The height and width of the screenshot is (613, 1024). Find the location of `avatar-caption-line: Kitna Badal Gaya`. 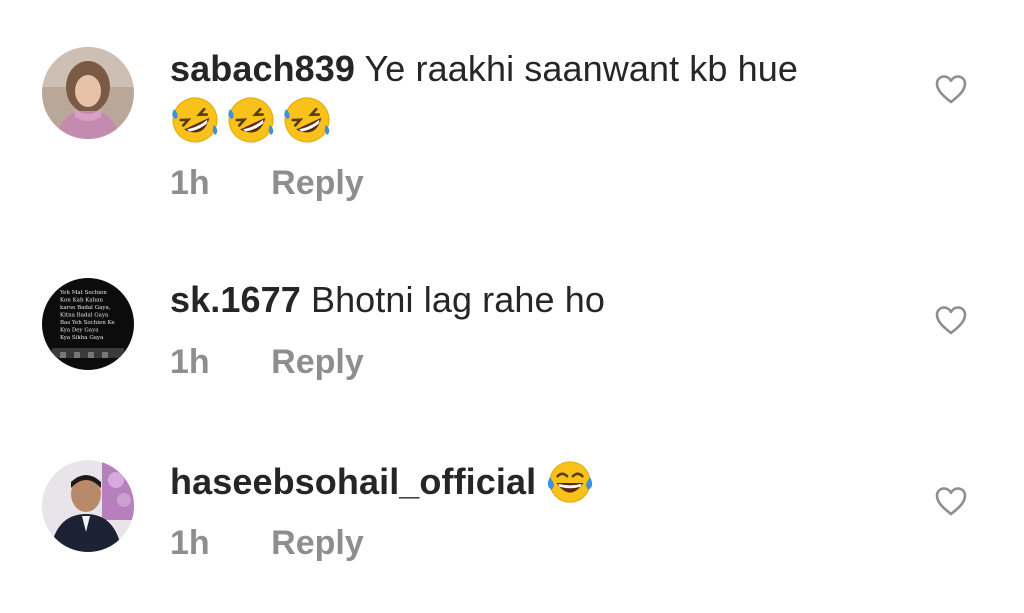

avatar-caption-line: Kitna Badal Gaya is located at coordinates (84, 316).